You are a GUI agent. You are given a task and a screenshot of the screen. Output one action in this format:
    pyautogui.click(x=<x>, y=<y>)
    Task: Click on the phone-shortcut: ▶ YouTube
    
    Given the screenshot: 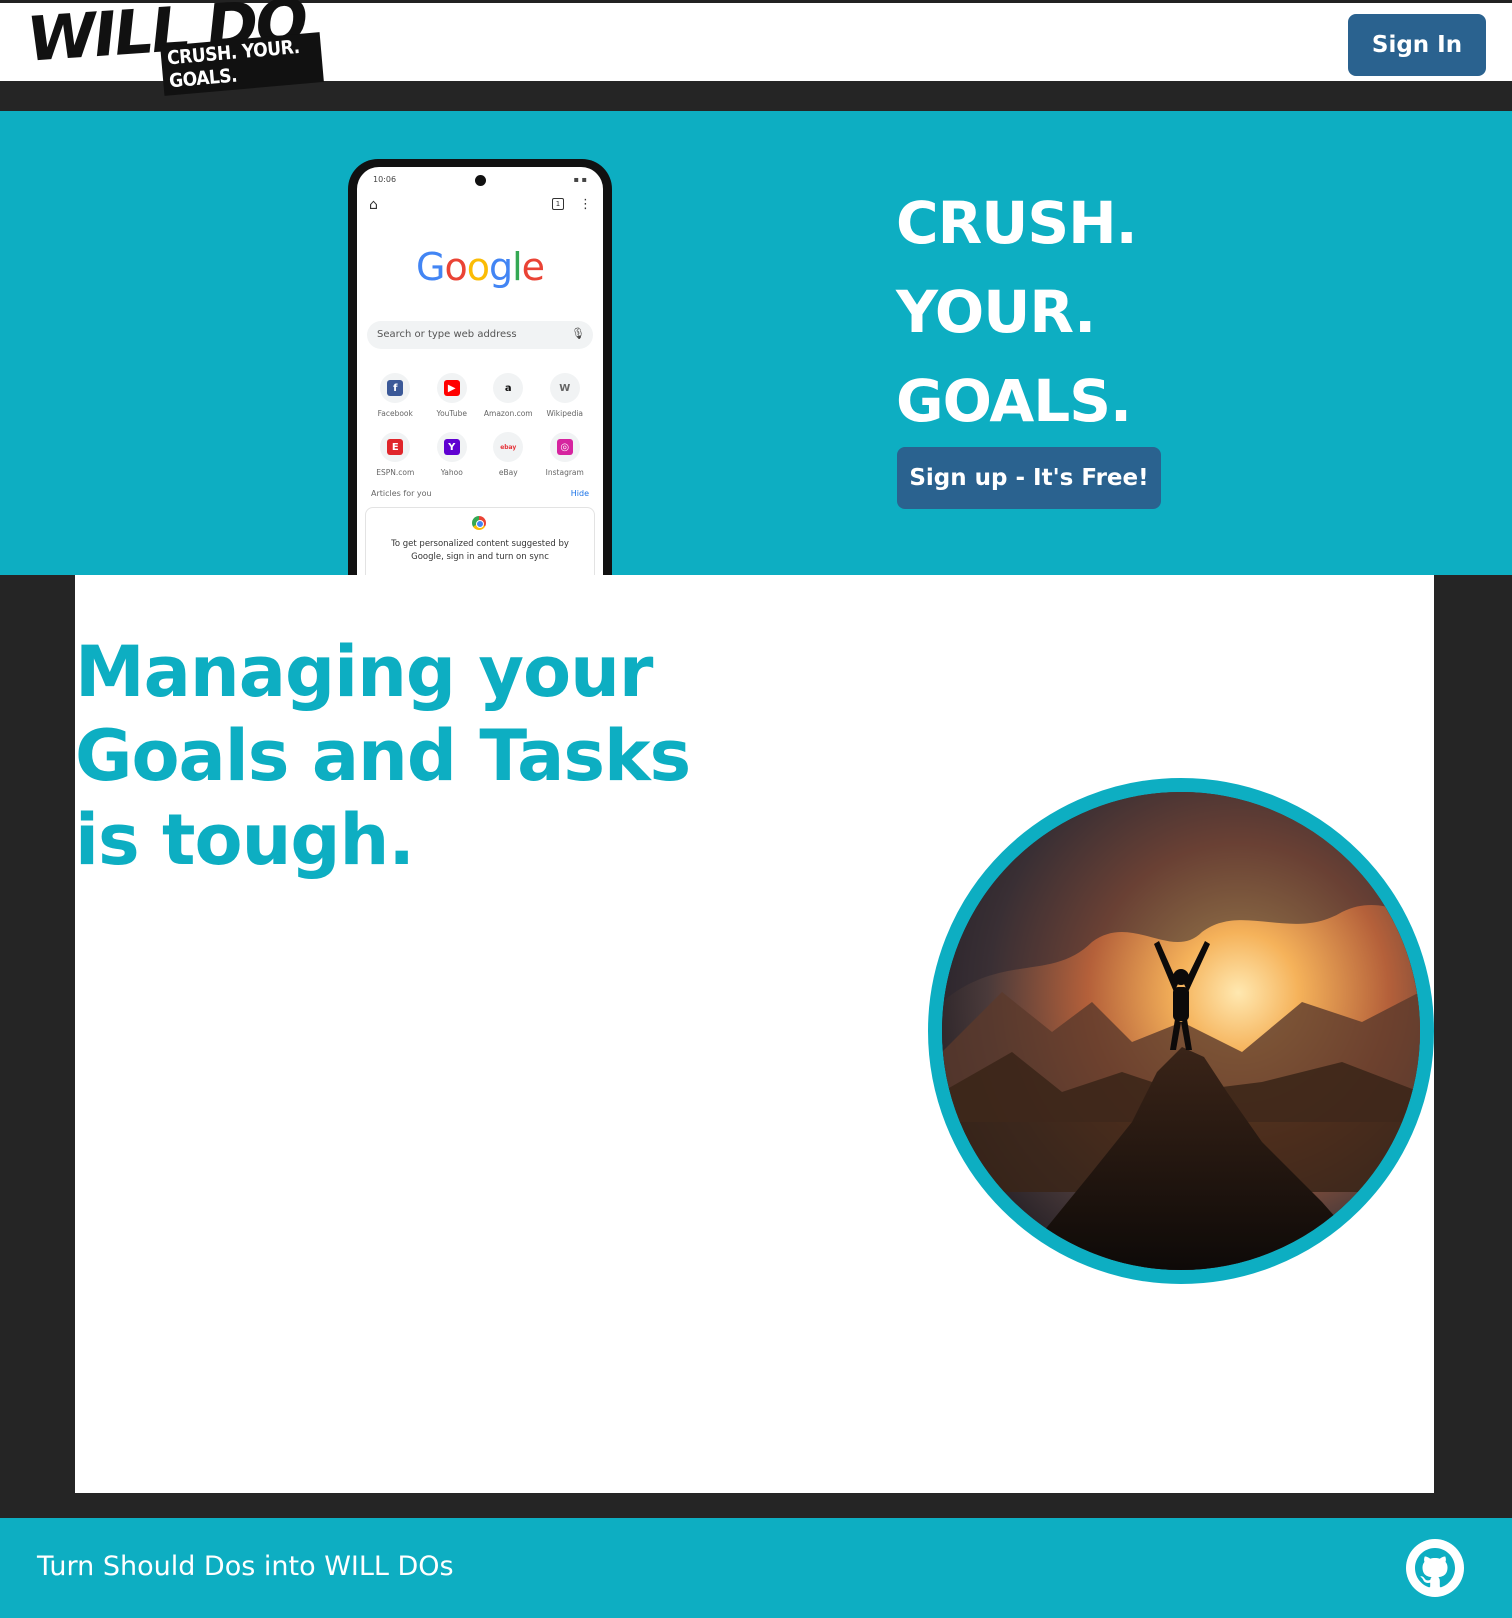 What is the action you would take?
    pyautogui.click(x=452, y=395)
    